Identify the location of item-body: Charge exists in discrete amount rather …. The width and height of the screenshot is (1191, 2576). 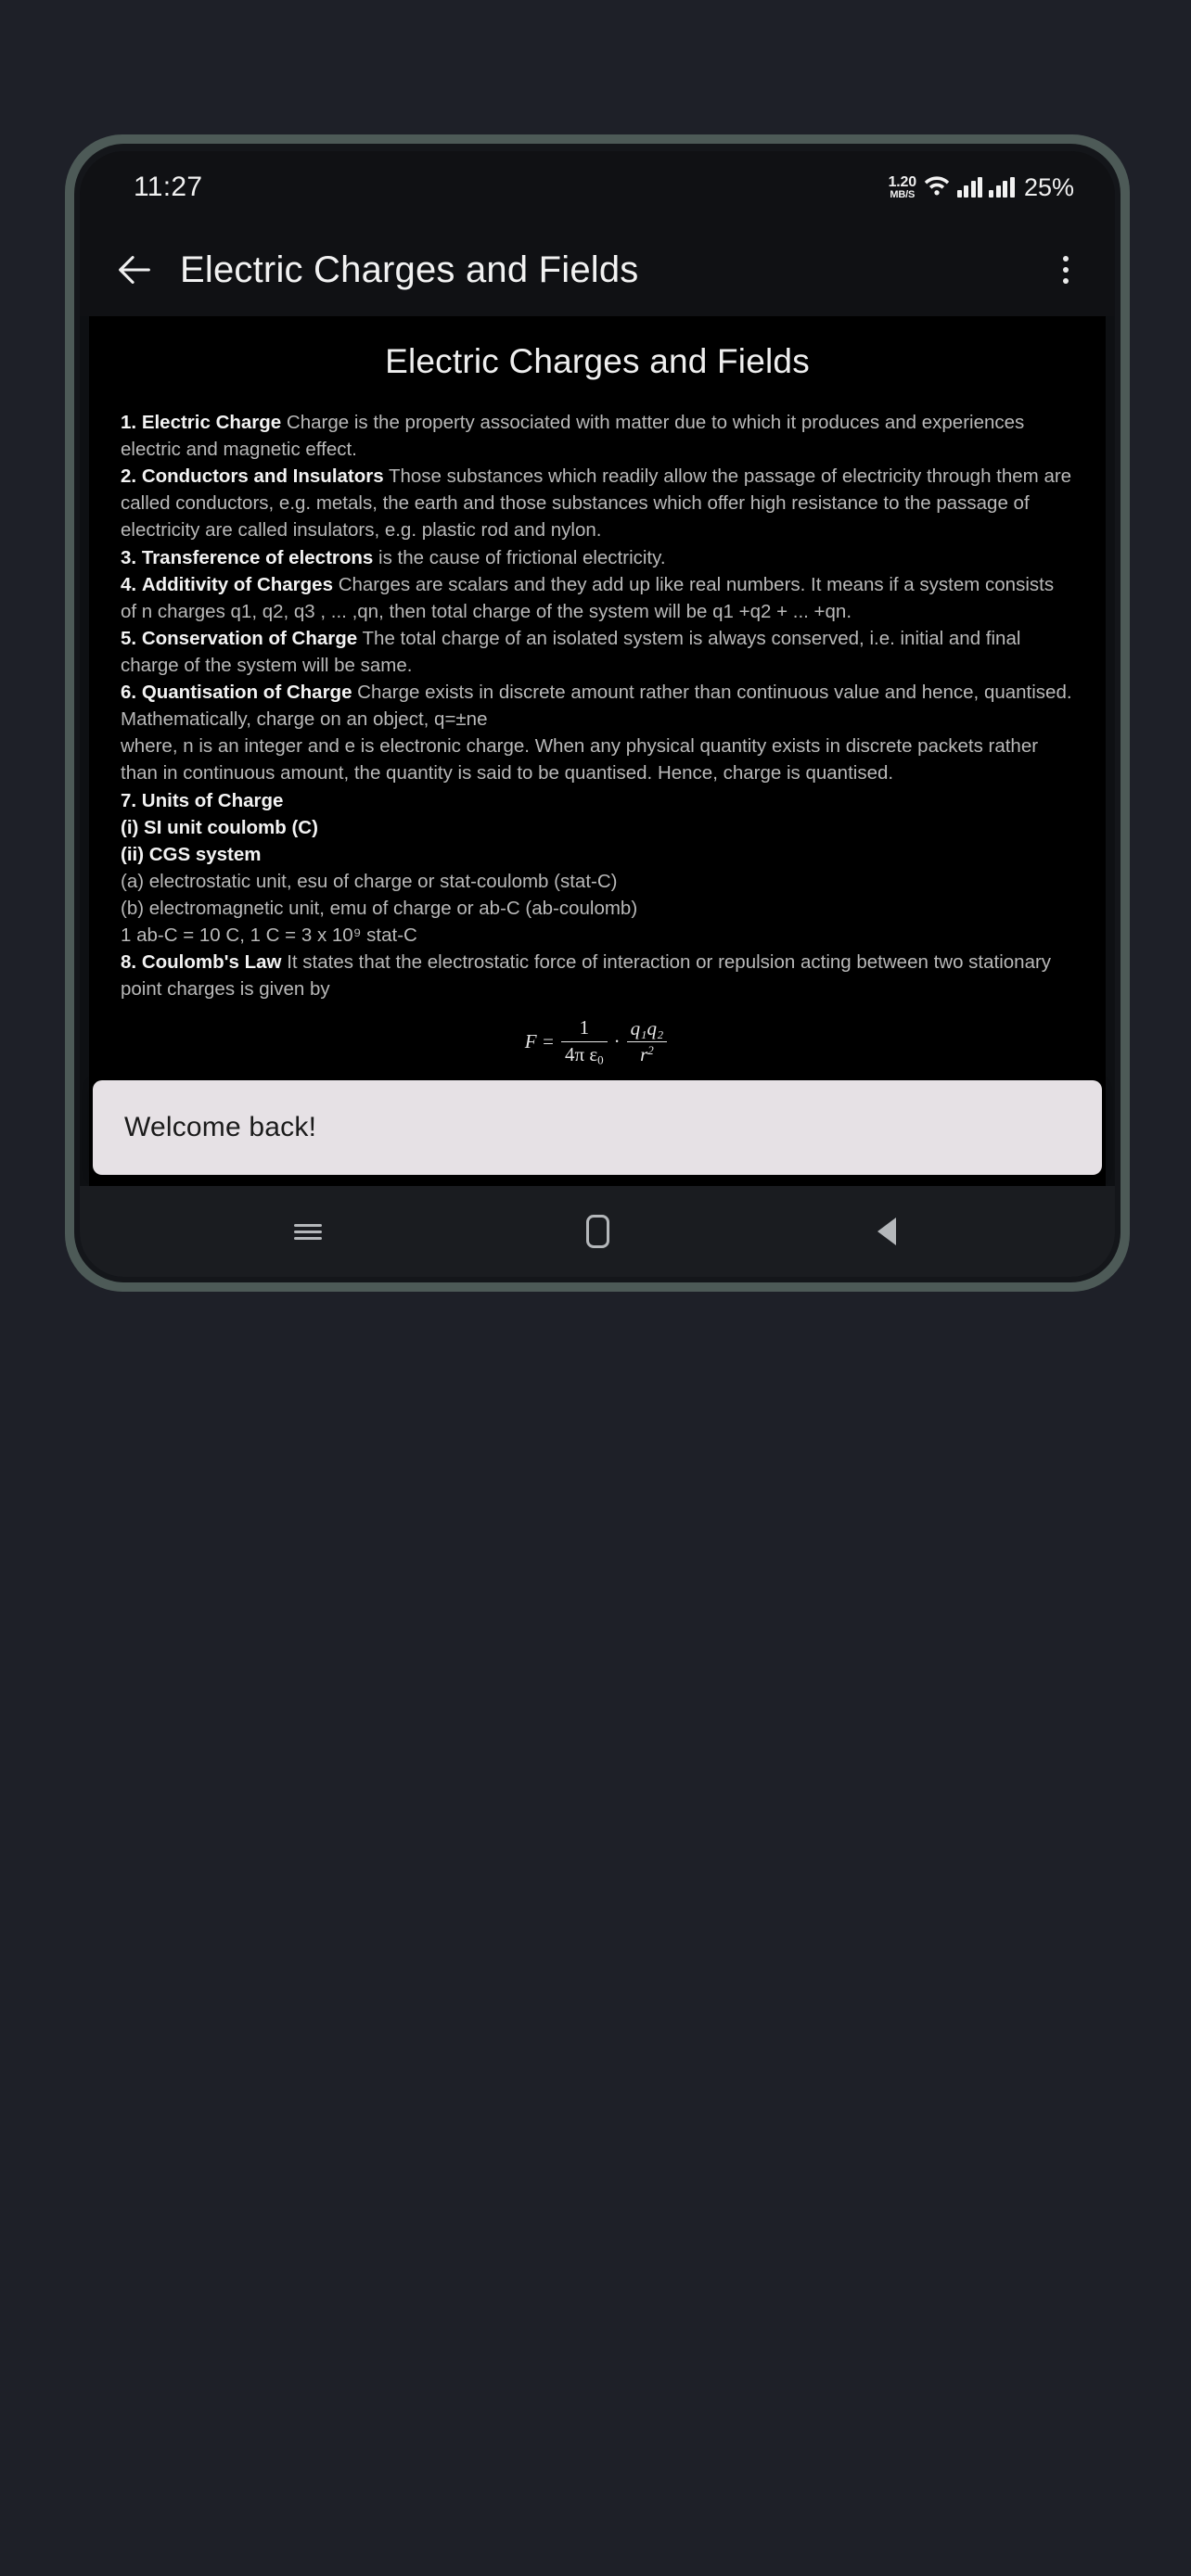
(714, 693).